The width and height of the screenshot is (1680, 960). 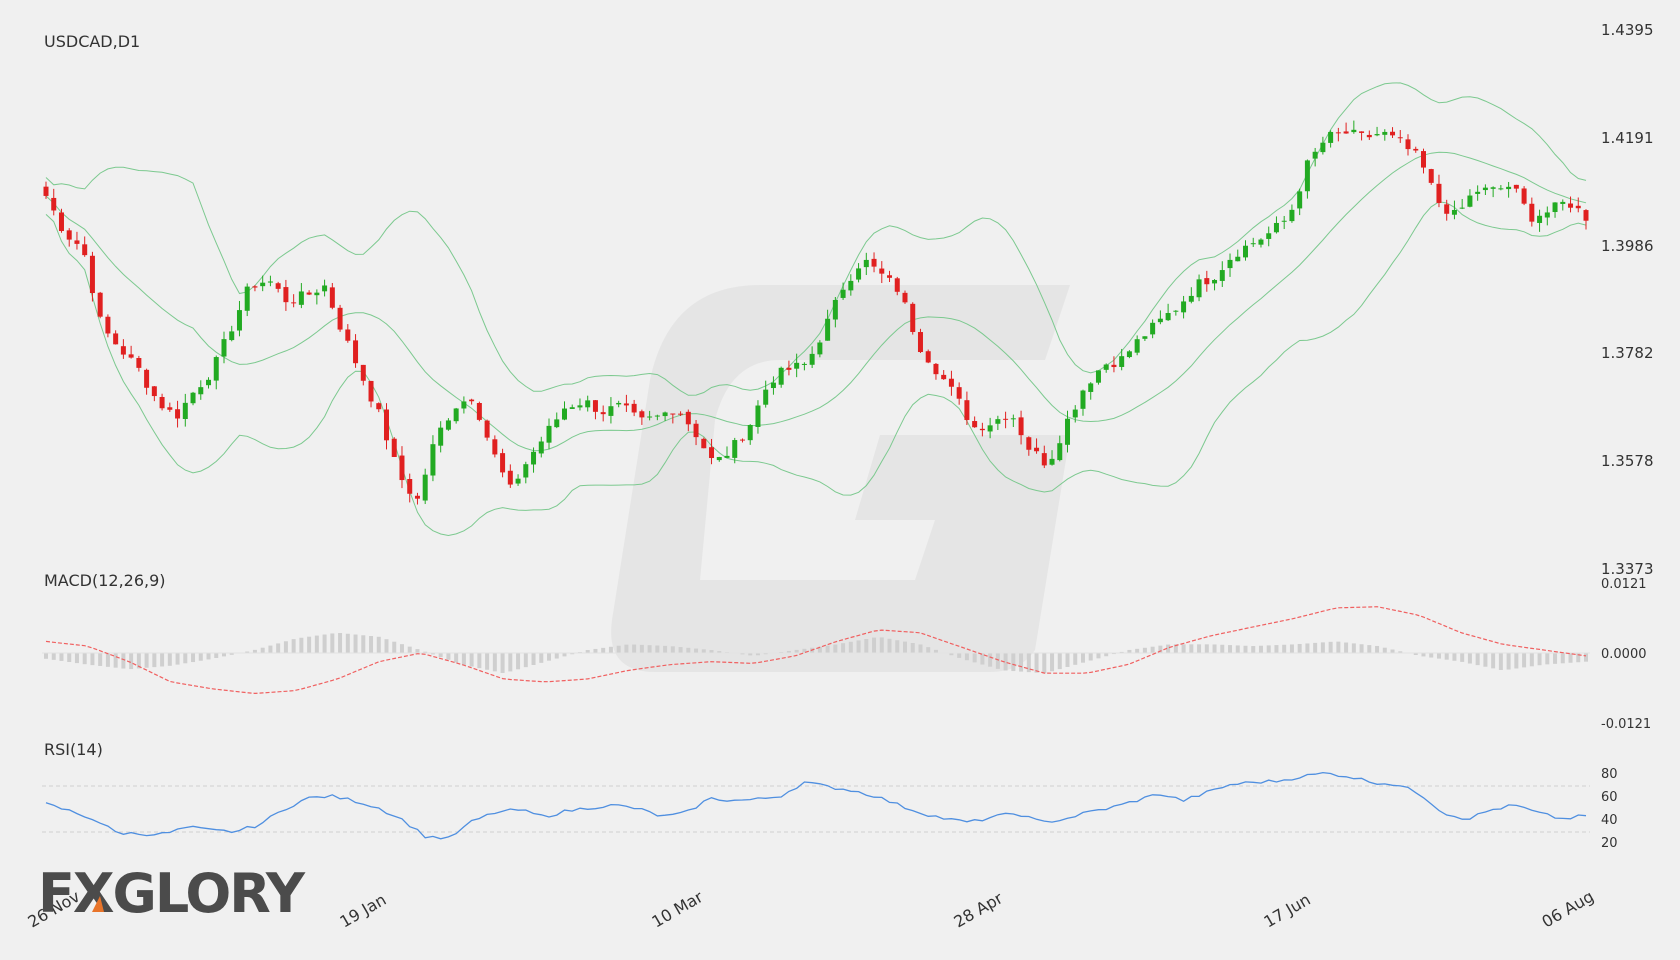 What do you see at coordinates (1609, 797) in the screenshot?
I see `rsi-tick-60: 60` at bounding box center [1609, 797].